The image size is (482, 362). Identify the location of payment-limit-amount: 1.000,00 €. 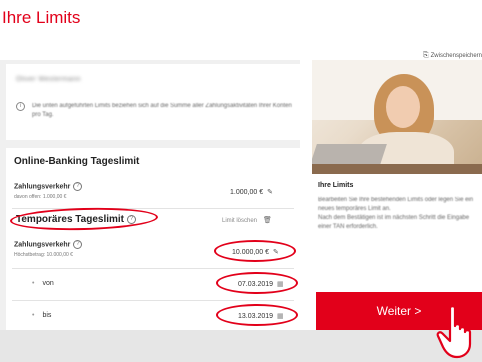
(247, 192).